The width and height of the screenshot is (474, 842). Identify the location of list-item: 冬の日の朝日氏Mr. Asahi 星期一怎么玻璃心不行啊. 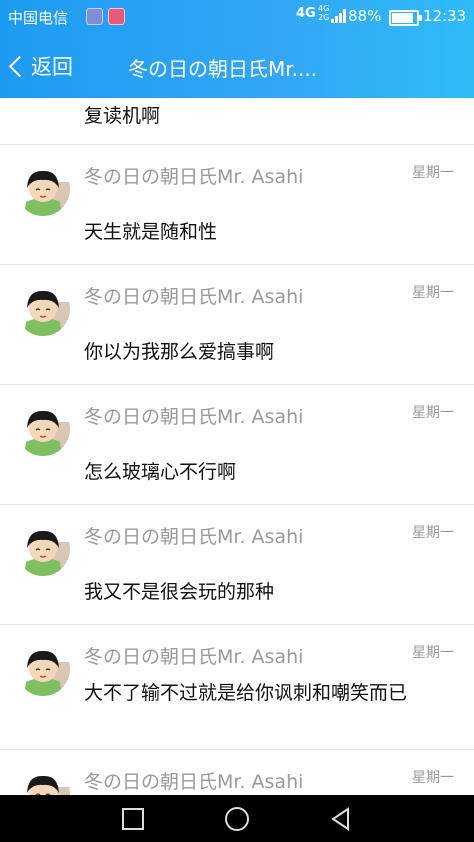
(237, 445).